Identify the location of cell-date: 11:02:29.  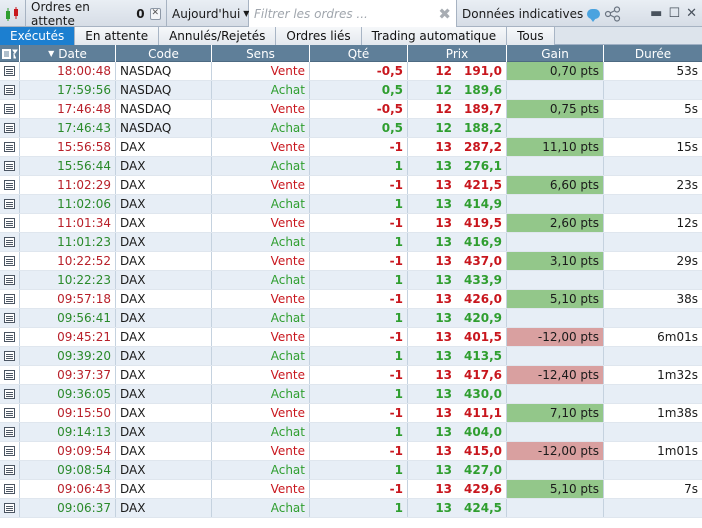
(68, 185).